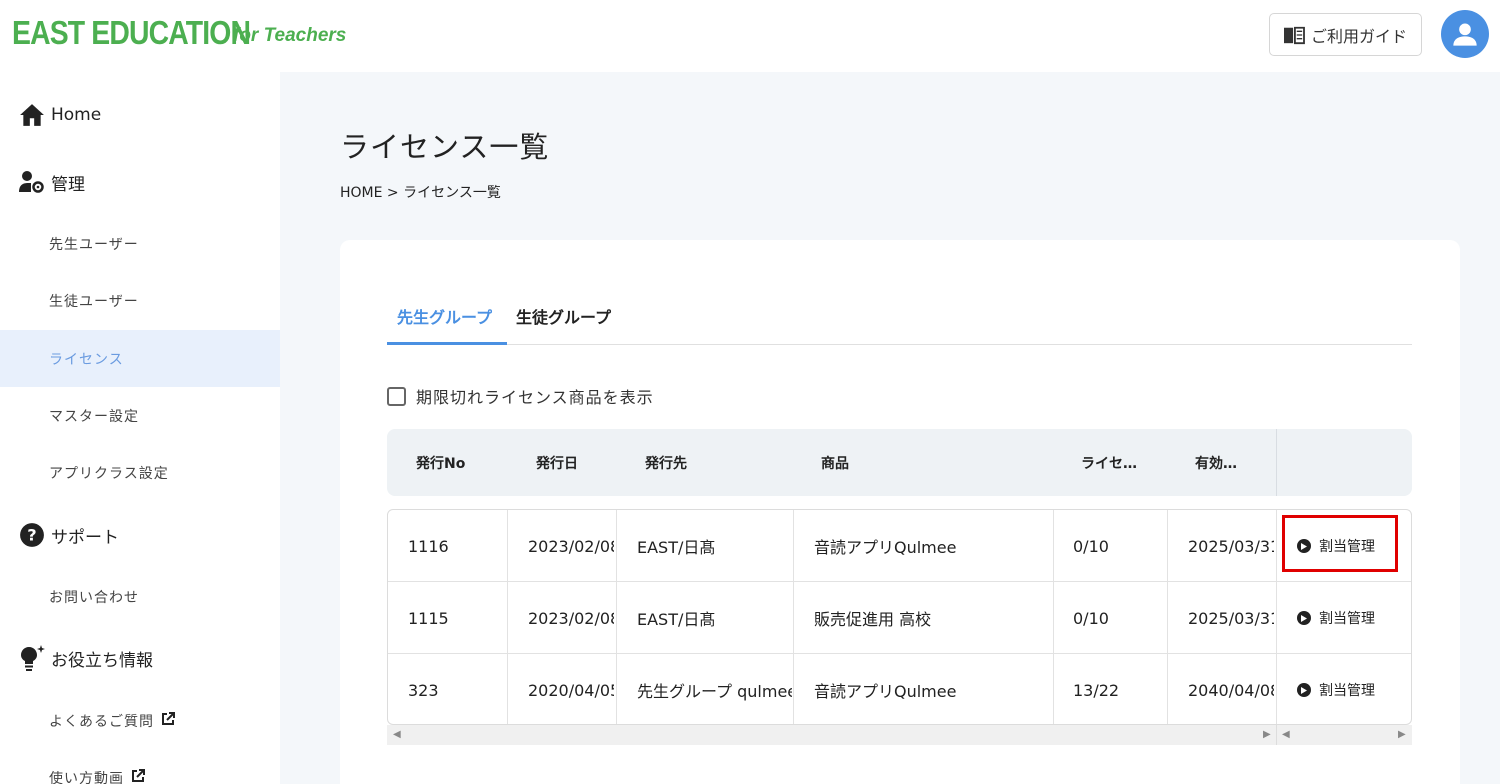 The image size is (1500, 784). Describe the element at coordinates (140, 300) in the screenshot. I see `sidebar-item-student-users: 生徒ユーザー` at that location.